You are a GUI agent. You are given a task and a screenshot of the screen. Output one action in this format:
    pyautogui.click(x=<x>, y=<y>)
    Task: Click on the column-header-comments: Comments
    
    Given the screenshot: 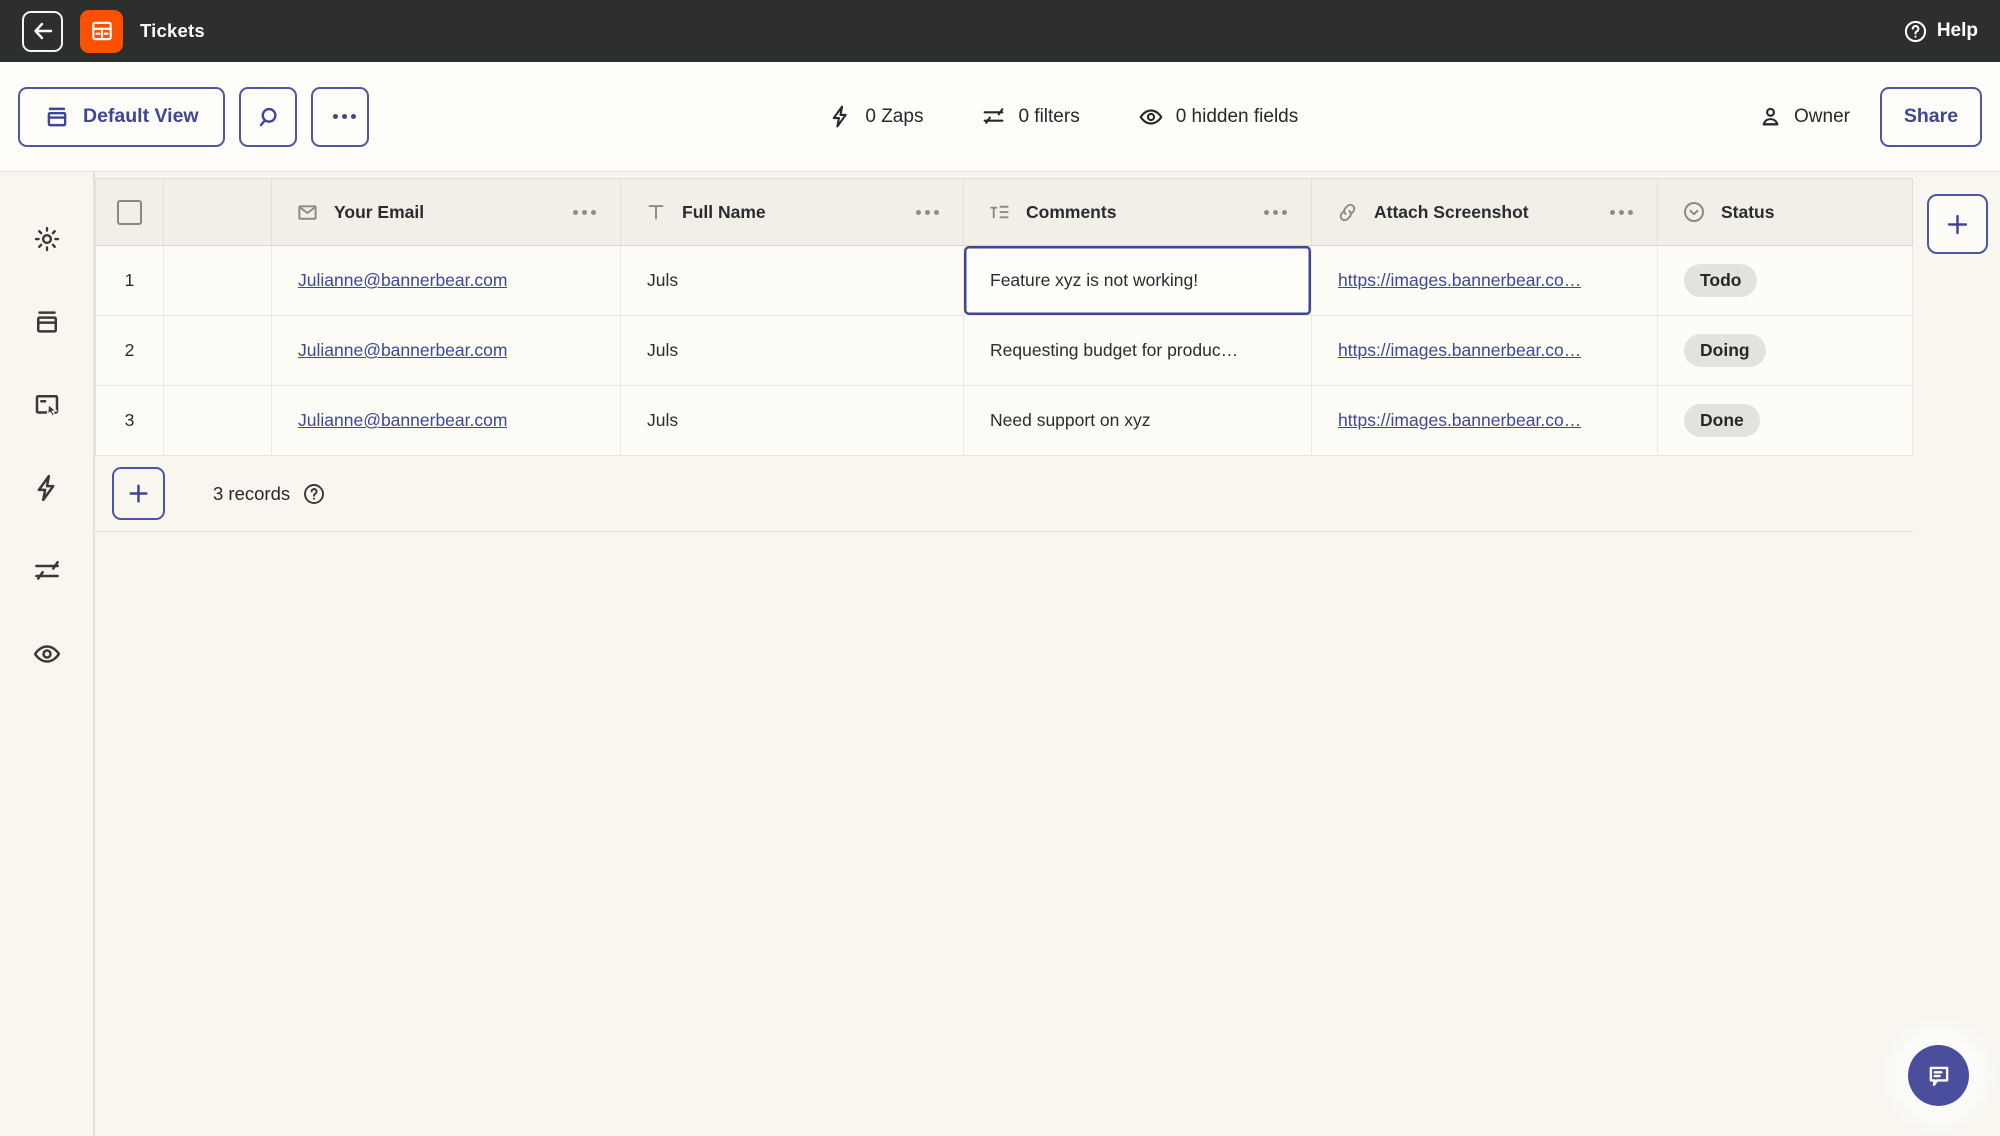 What is the action you would take?
    pyautogui.click(x=1138, y=212)
    